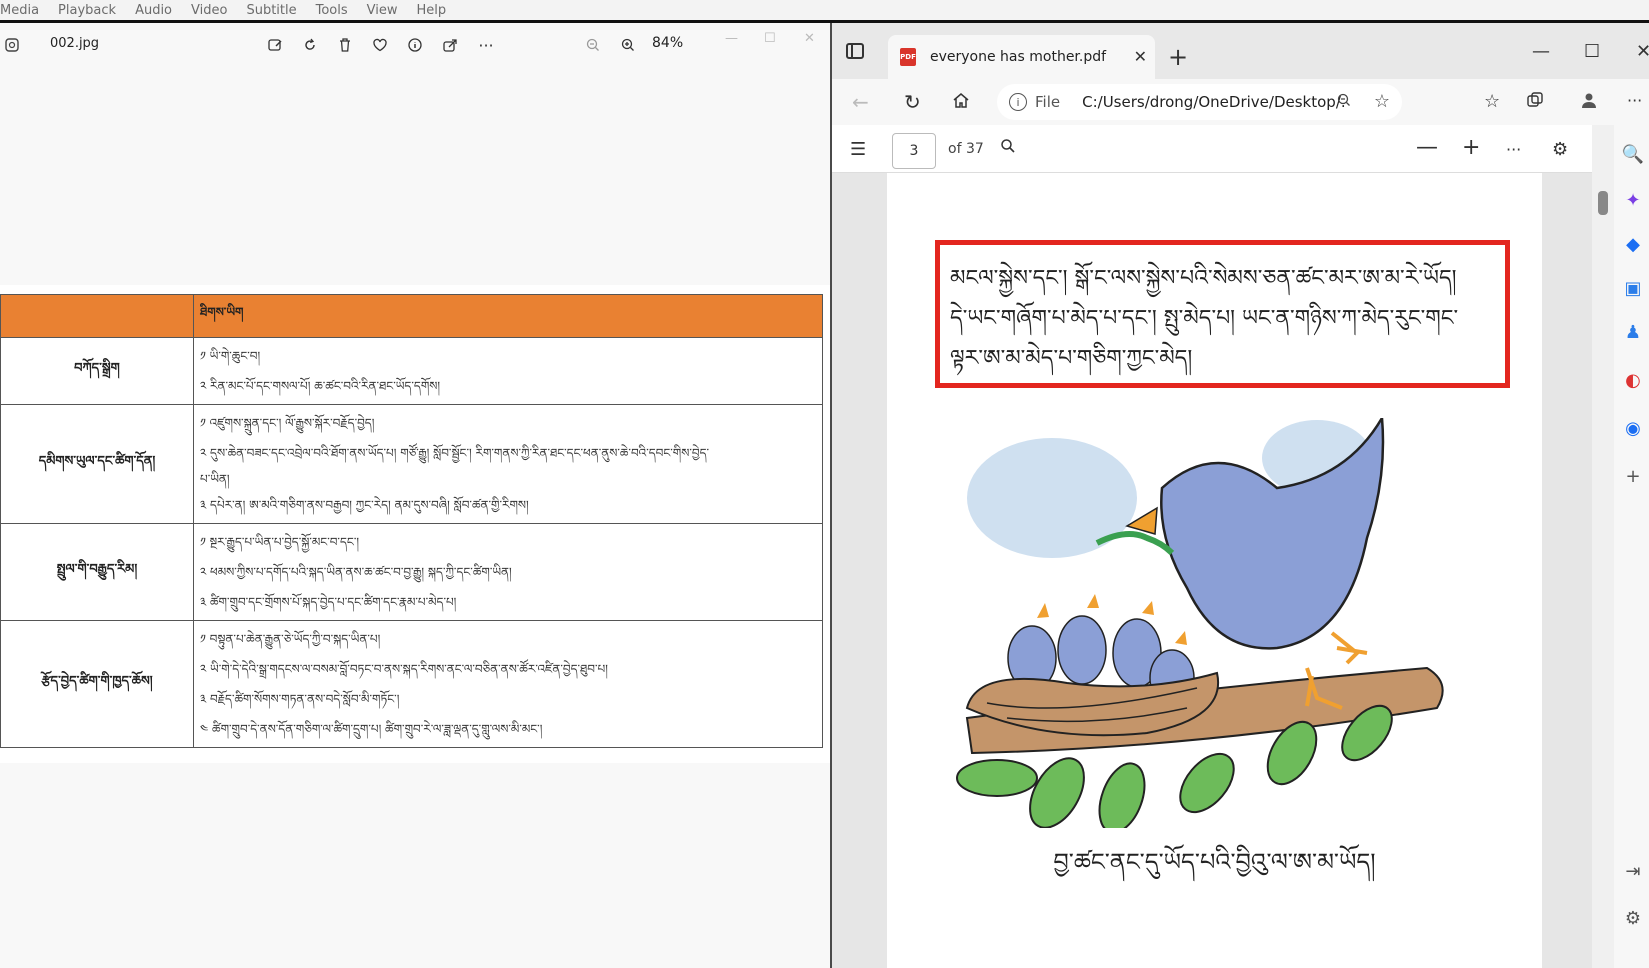 Image resolution: width=1649 pixels, height=968 pixels. I want to click on back-arrow-icon: ←, so click(860, 102).